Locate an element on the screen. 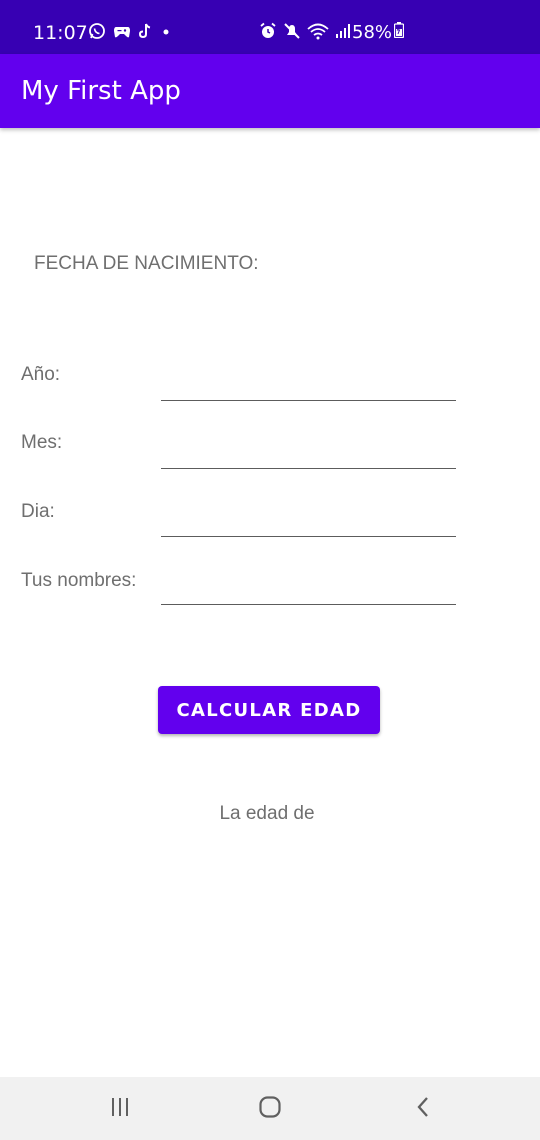  recents-button is located at coordinates (120, 1108).